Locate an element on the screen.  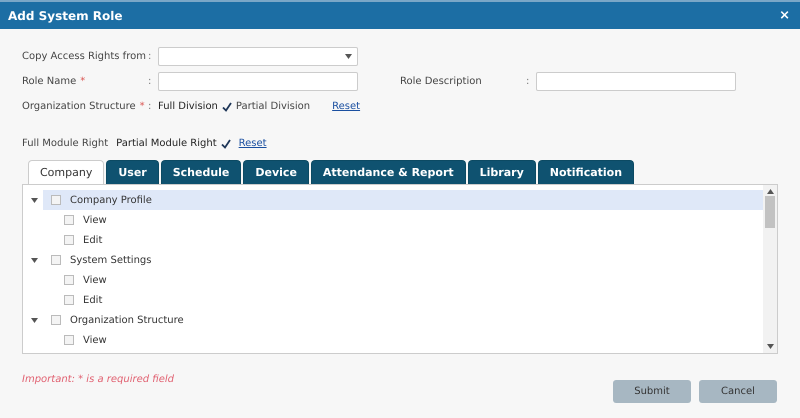
close-button: × is located at coordinates (784, 15).